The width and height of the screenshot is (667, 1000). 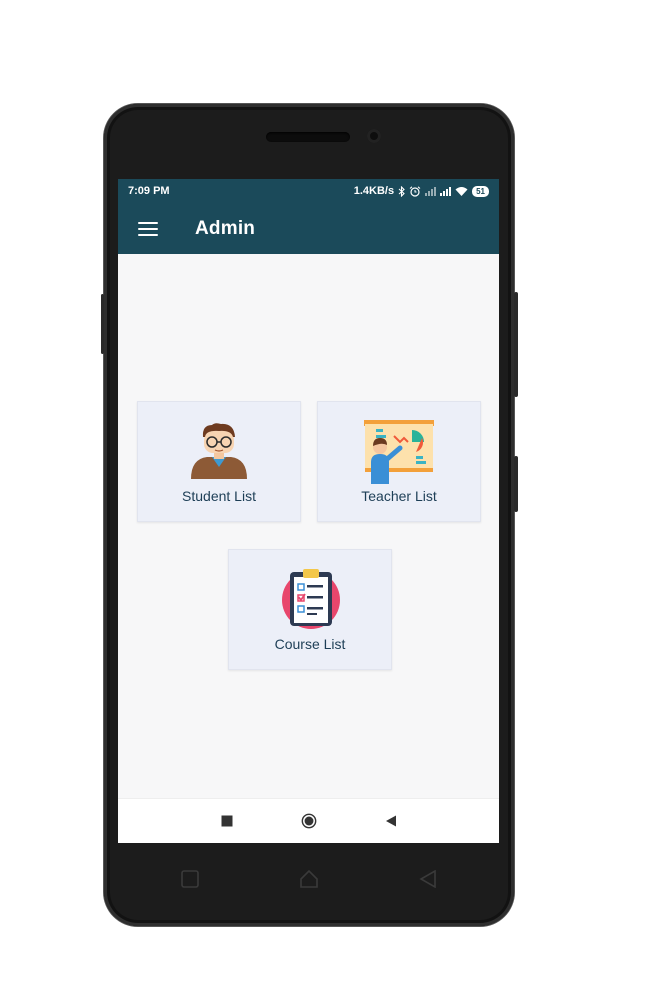 I want to click on status-icons: 1.4KB/s 51, so click(x=421, y=191).